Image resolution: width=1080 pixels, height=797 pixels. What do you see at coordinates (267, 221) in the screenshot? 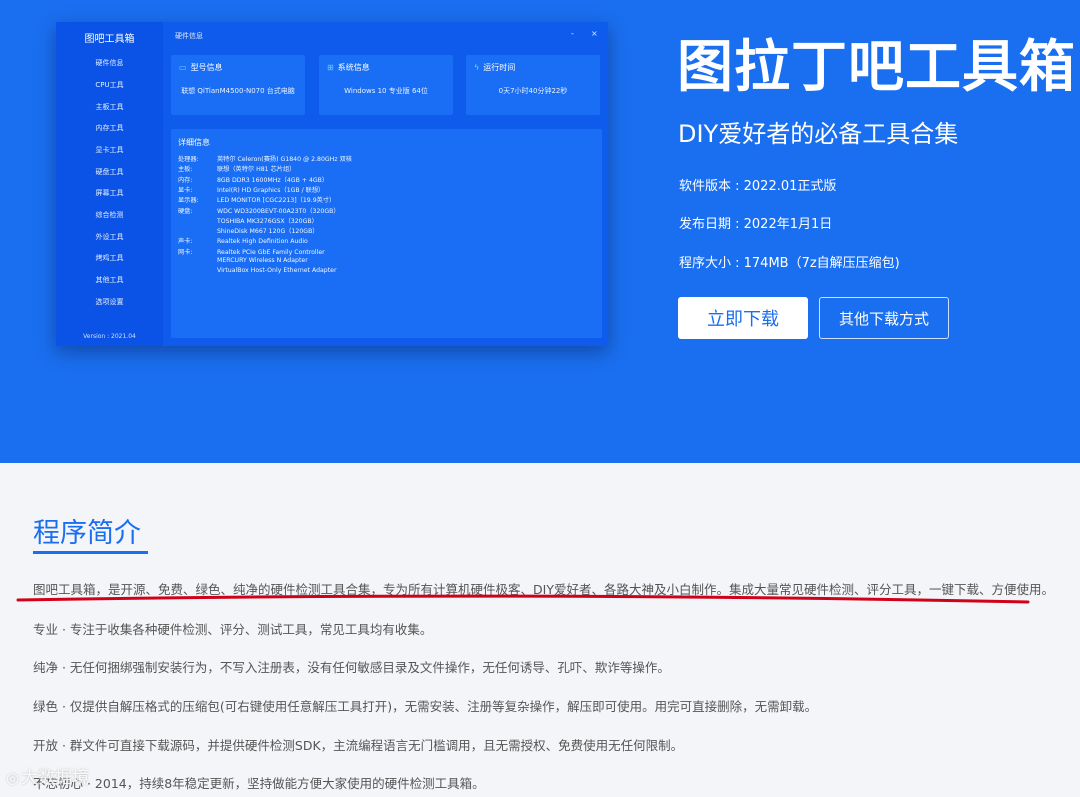
I see `detail-row: TOSHIBA MK3276GSX（320GB）` at bounding box center [267, 221].